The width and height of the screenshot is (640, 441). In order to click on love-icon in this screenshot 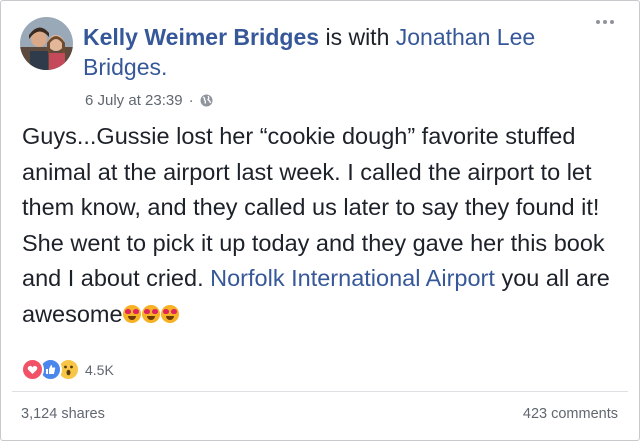, I will do `click(32, 369)`.